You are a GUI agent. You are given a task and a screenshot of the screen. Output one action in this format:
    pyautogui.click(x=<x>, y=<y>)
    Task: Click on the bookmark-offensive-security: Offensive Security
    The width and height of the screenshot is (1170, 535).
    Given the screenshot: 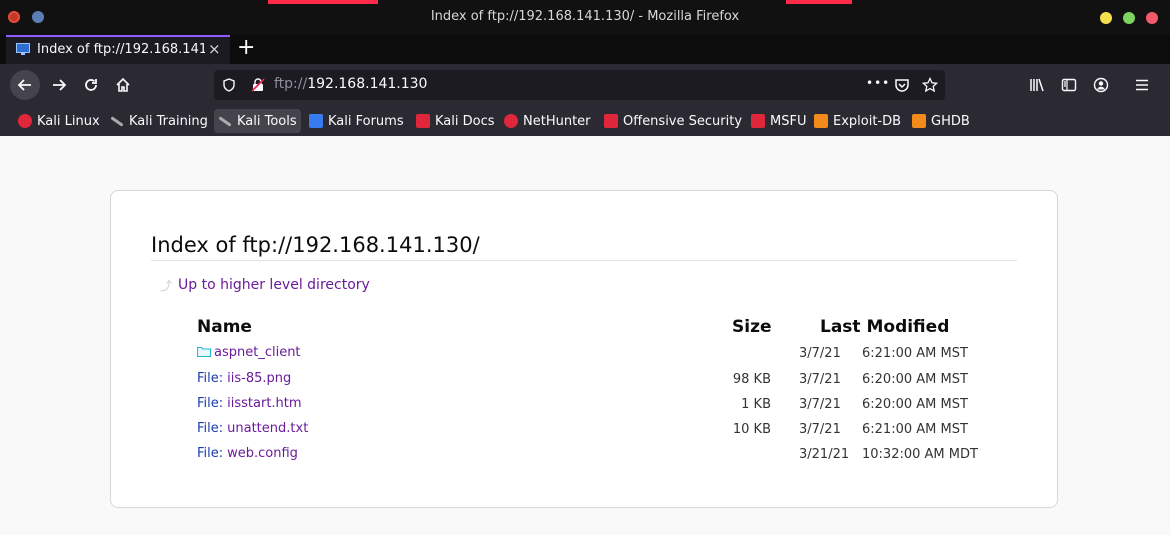 What is the action you would take?
    pyautogui.click(x=673, y=121)
    